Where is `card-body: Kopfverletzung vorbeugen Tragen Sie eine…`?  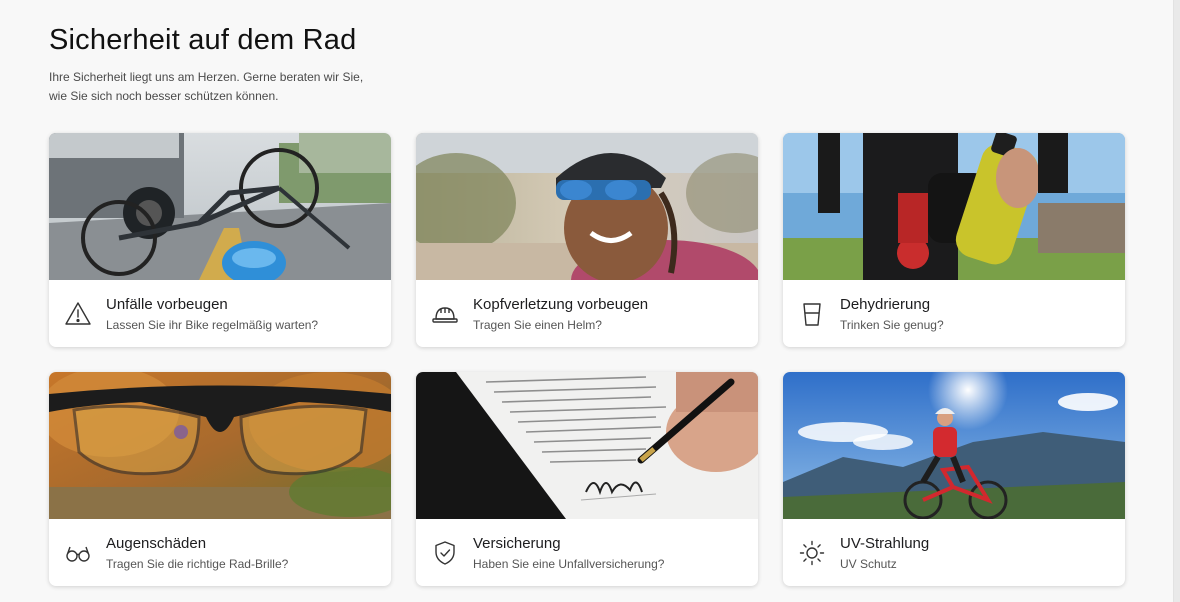 card-body: Kopfverletzung vorbeugen Tragen Sie eine… is located at coordinates (587, 313).